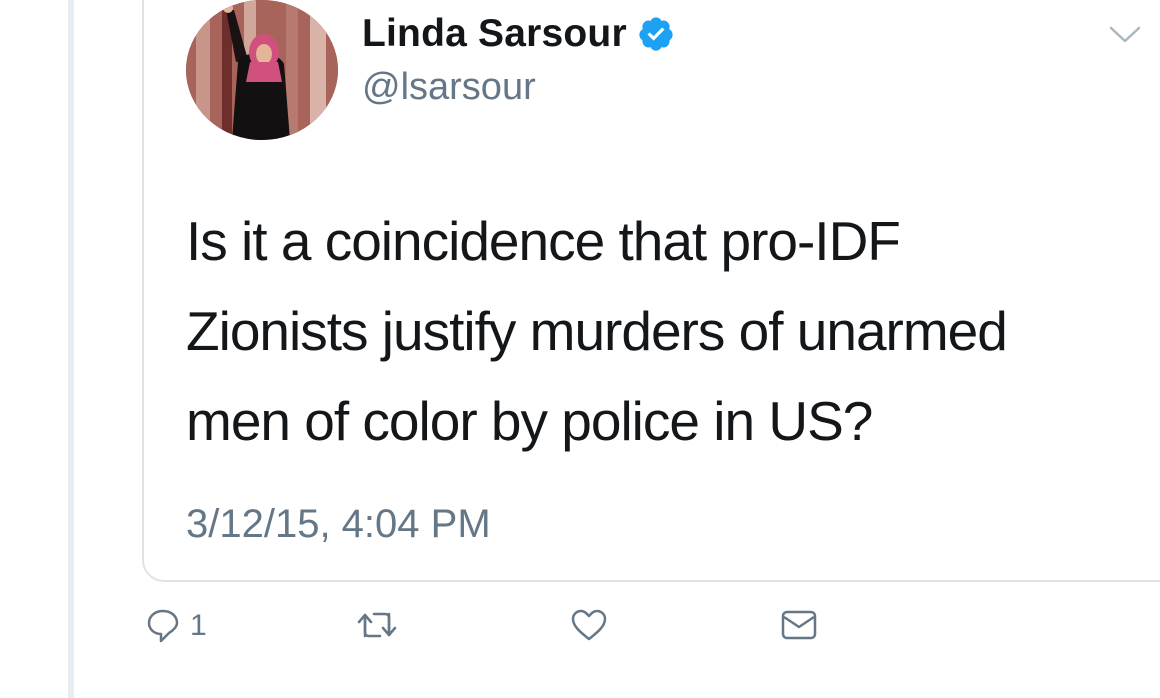 This screenshot has height=698, width=1160. I want to click on retweet-icon, so click(377, 625).